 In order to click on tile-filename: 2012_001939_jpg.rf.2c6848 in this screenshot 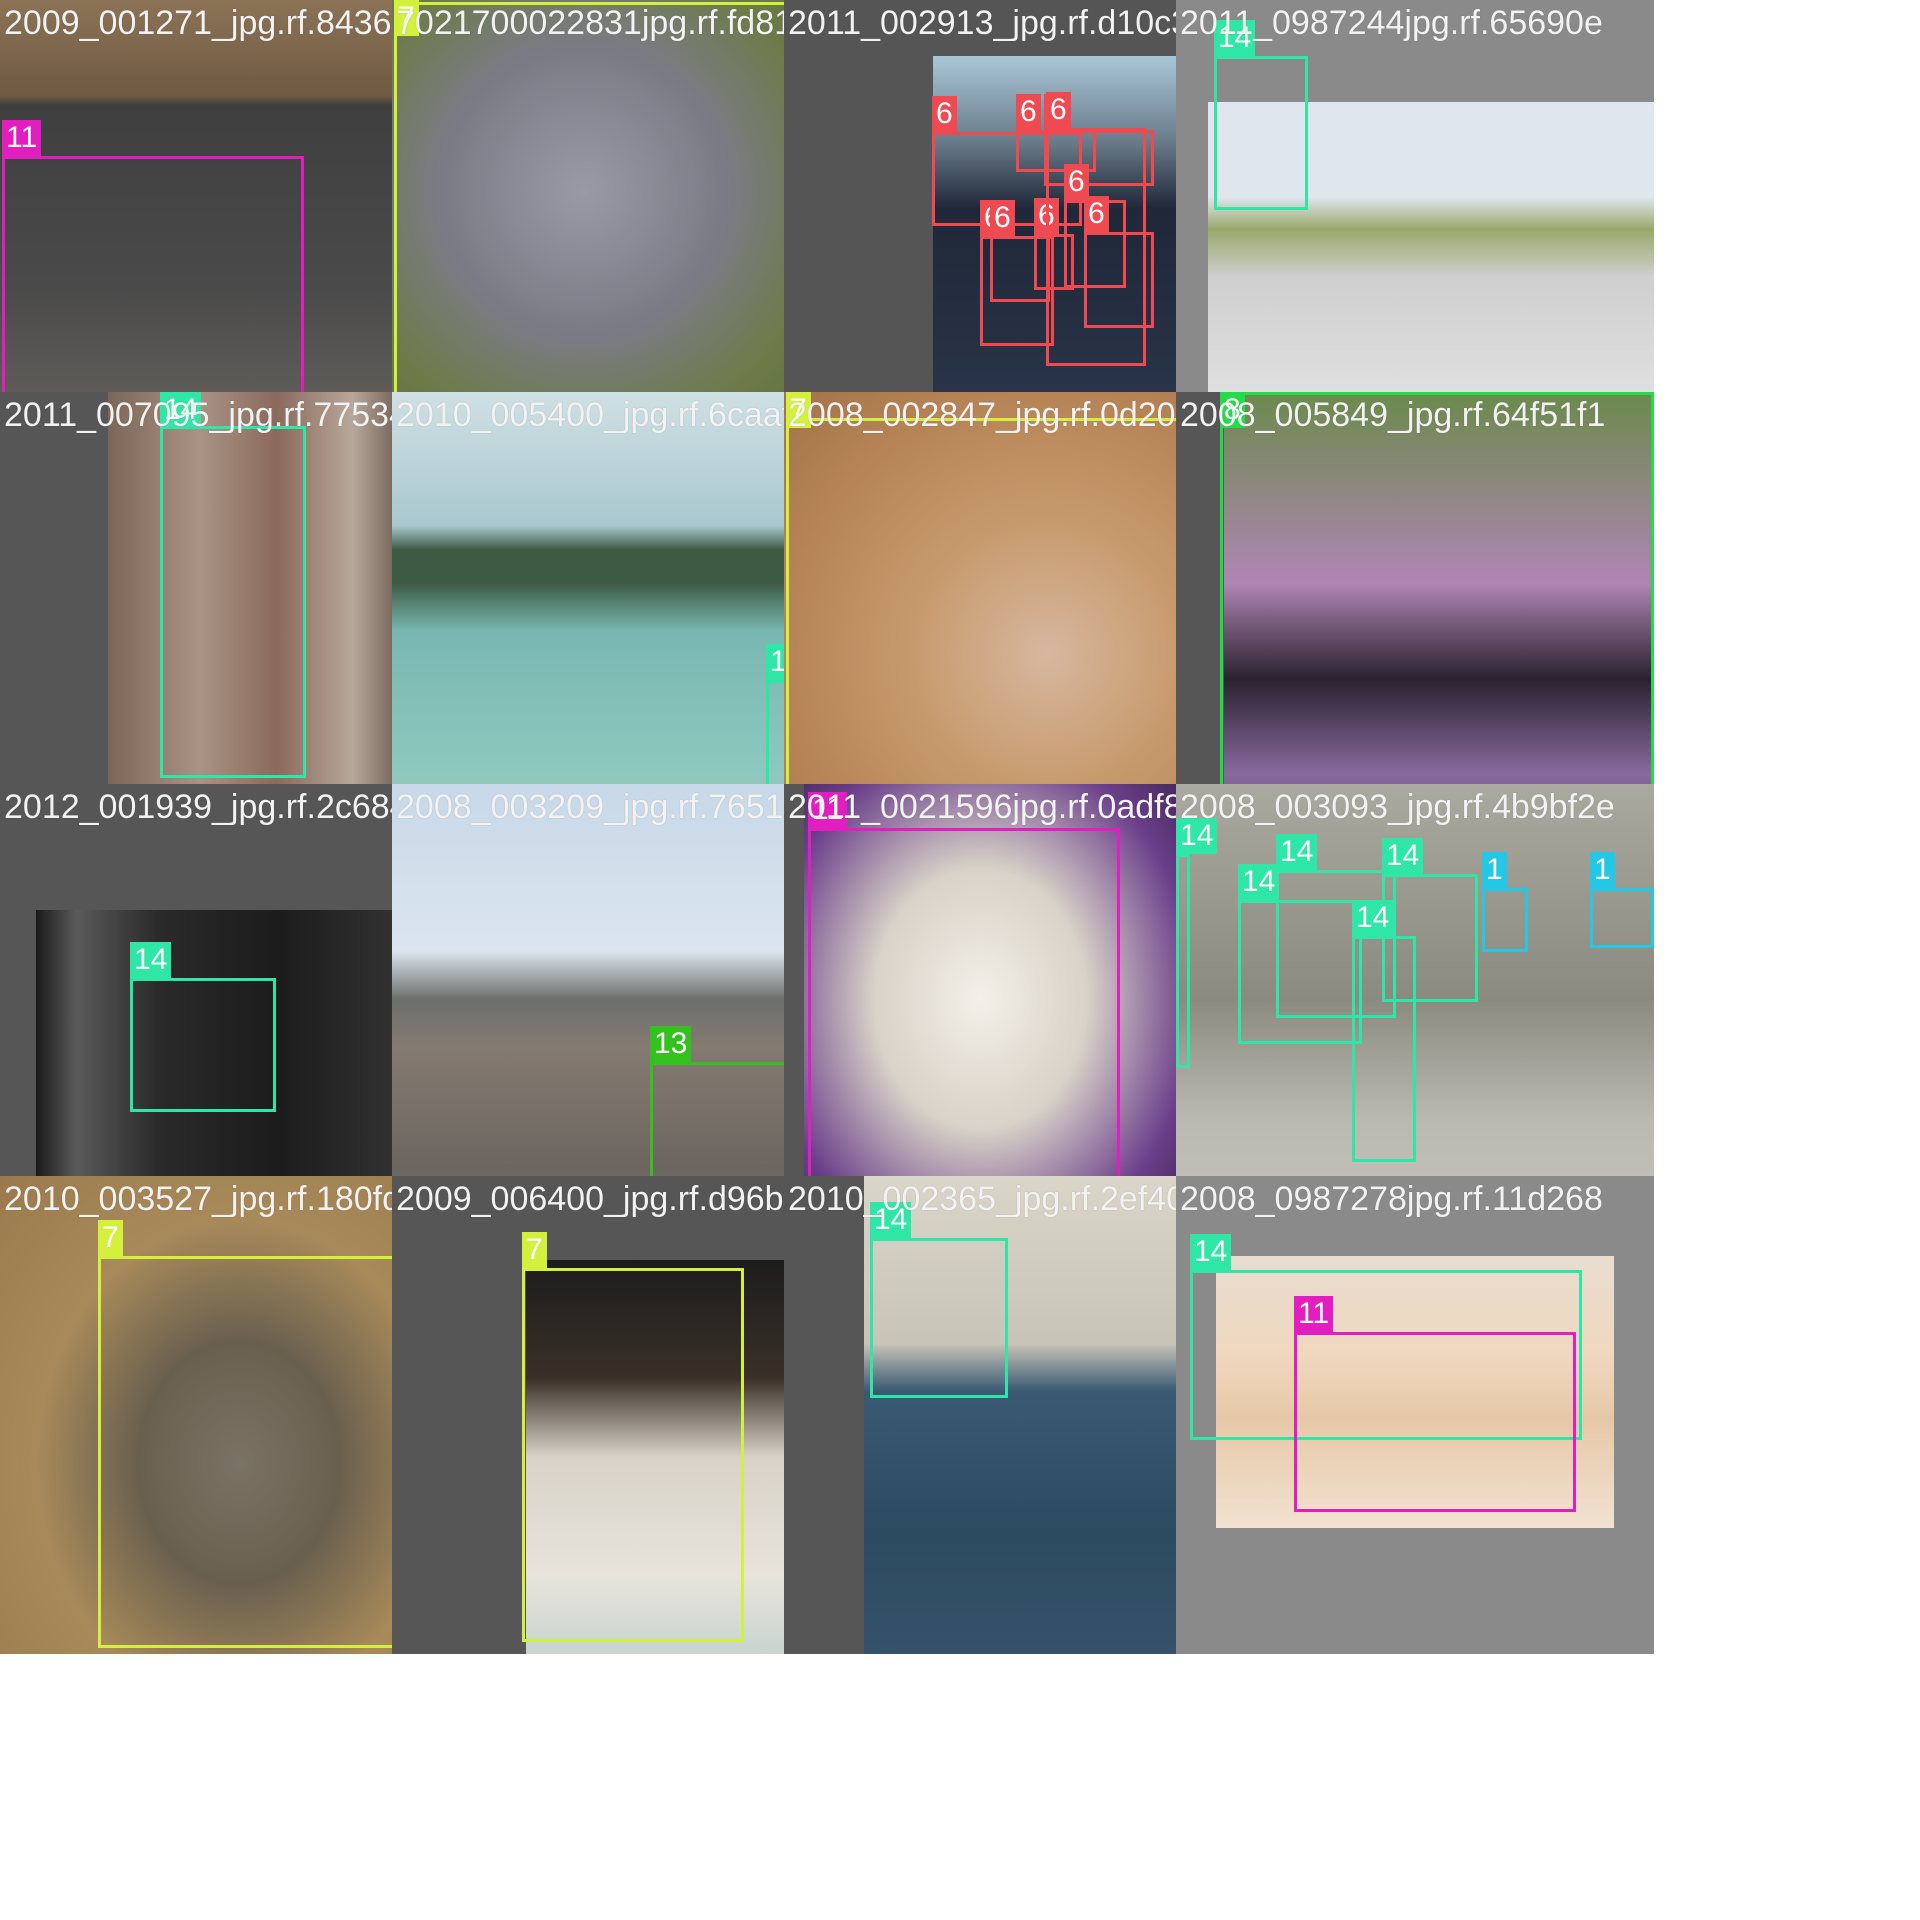, I will do `click(216, 807)`.